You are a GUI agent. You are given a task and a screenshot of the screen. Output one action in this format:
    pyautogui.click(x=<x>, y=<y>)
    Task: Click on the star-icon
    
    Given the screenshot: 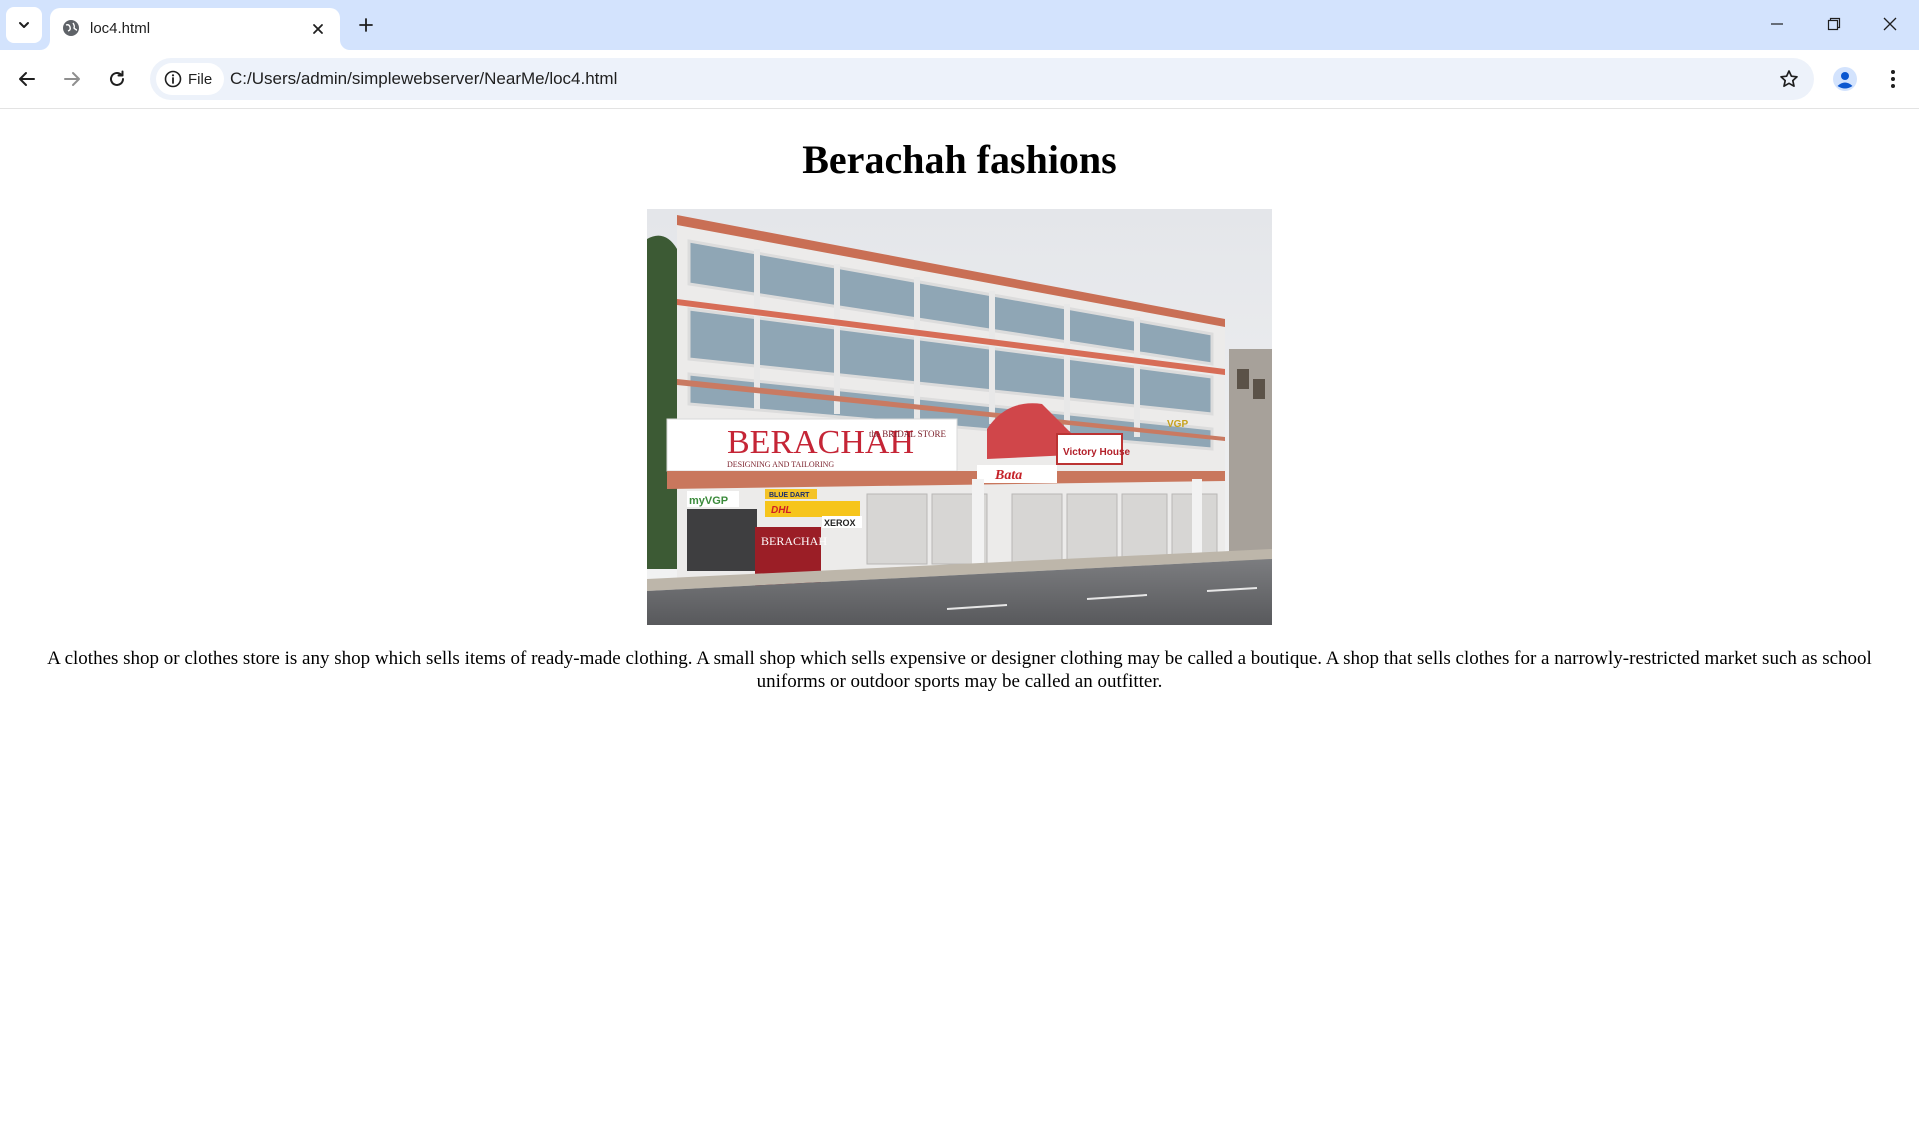 What is the action you would take?
    pyautogui.click(x=1789, y=79)
    